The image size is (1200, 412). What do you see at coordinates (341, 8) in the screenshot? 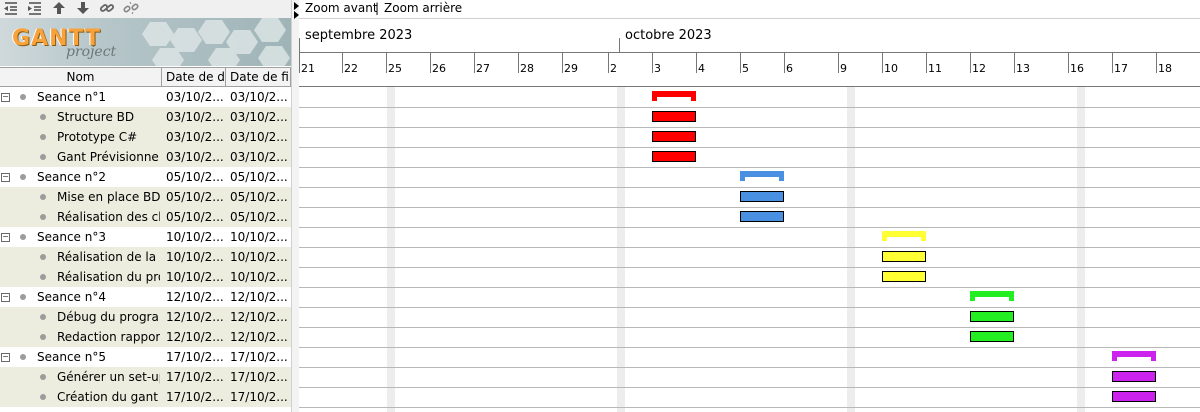
I see `zoom-in-link: Zoom avant` at bounding box center [341, 8].